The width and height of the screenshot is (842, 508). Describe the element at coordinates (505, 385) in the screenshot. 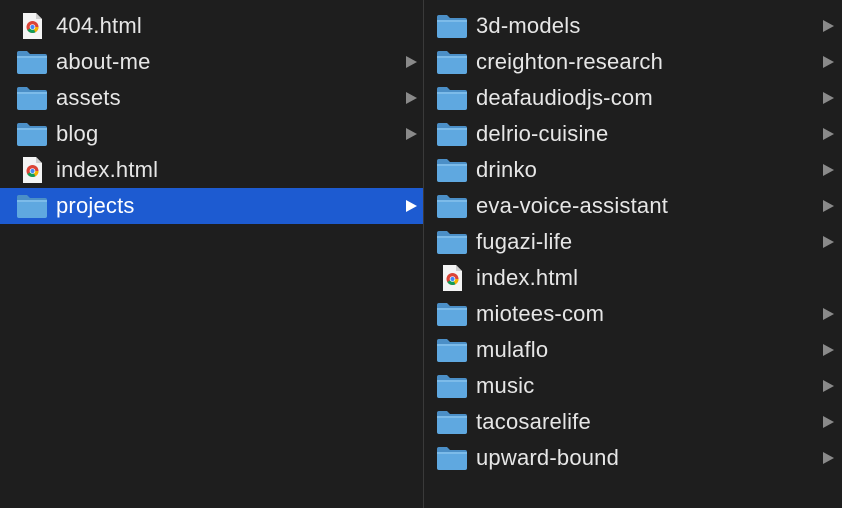

I see `item-name: music` at that location.